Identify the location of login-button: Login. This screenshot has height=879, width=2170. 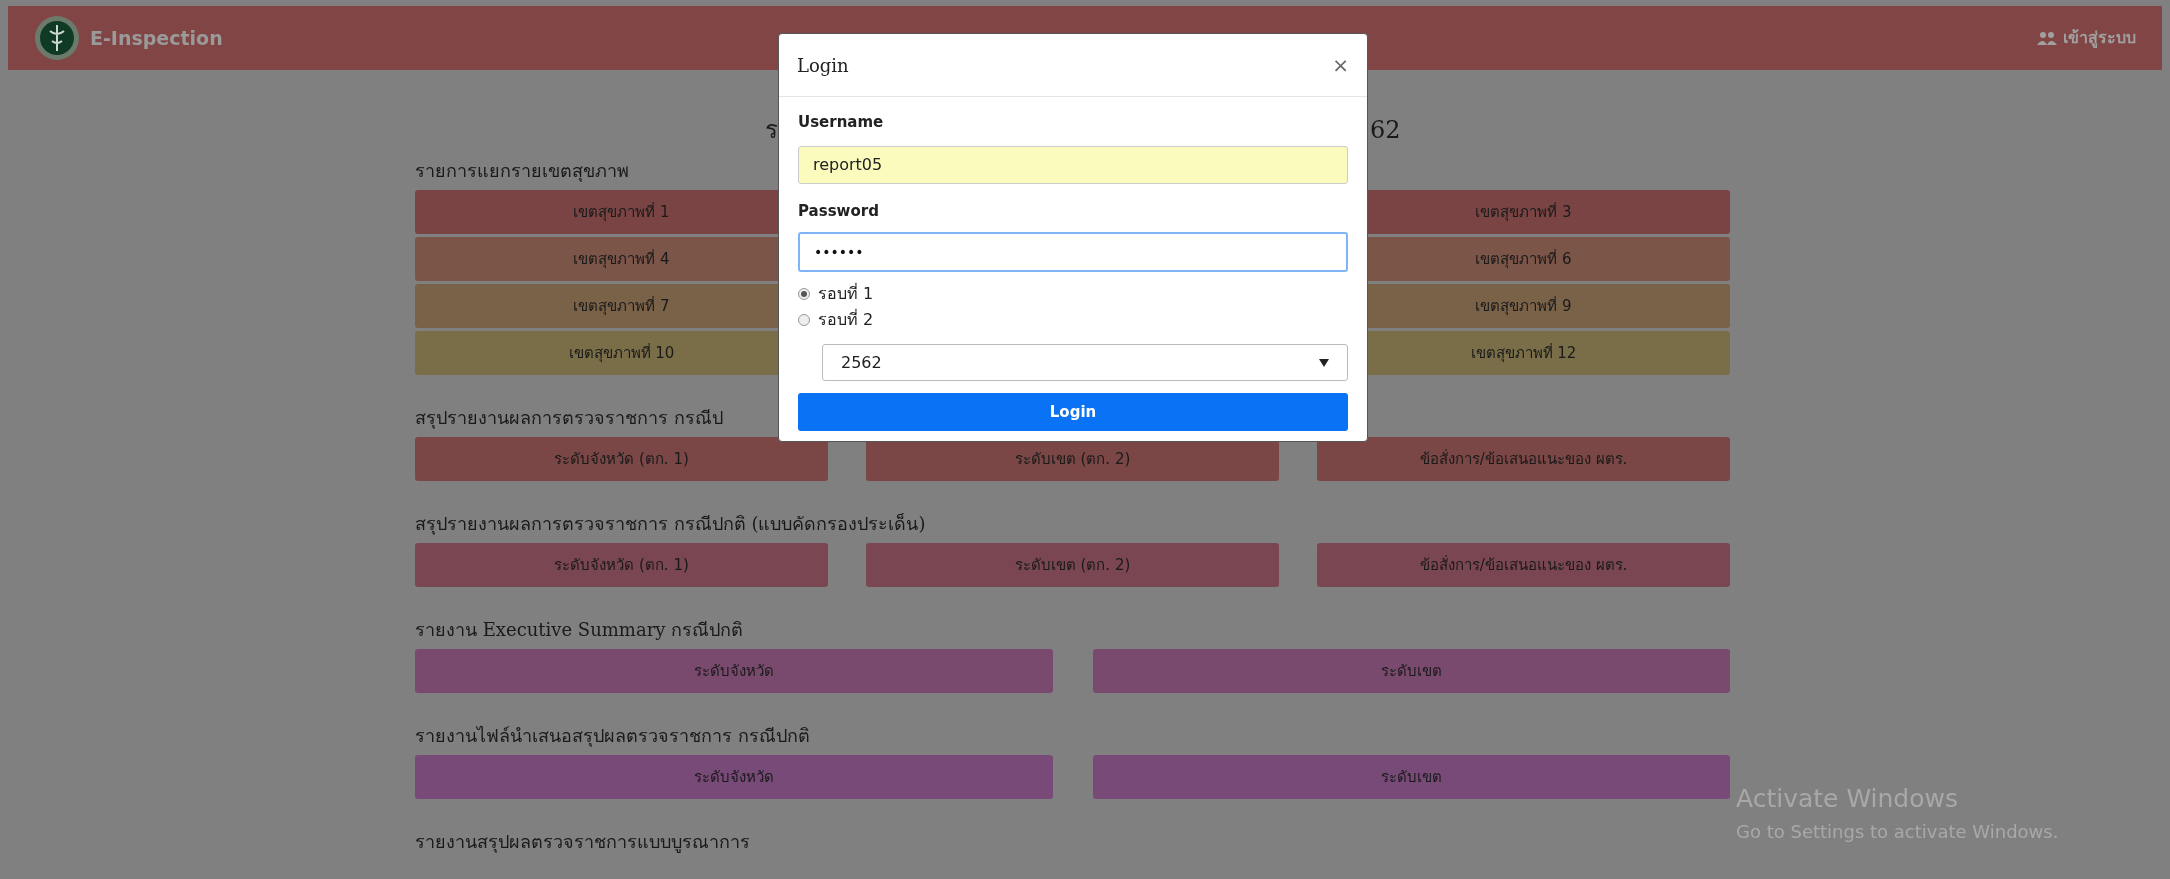
(1073, 412).